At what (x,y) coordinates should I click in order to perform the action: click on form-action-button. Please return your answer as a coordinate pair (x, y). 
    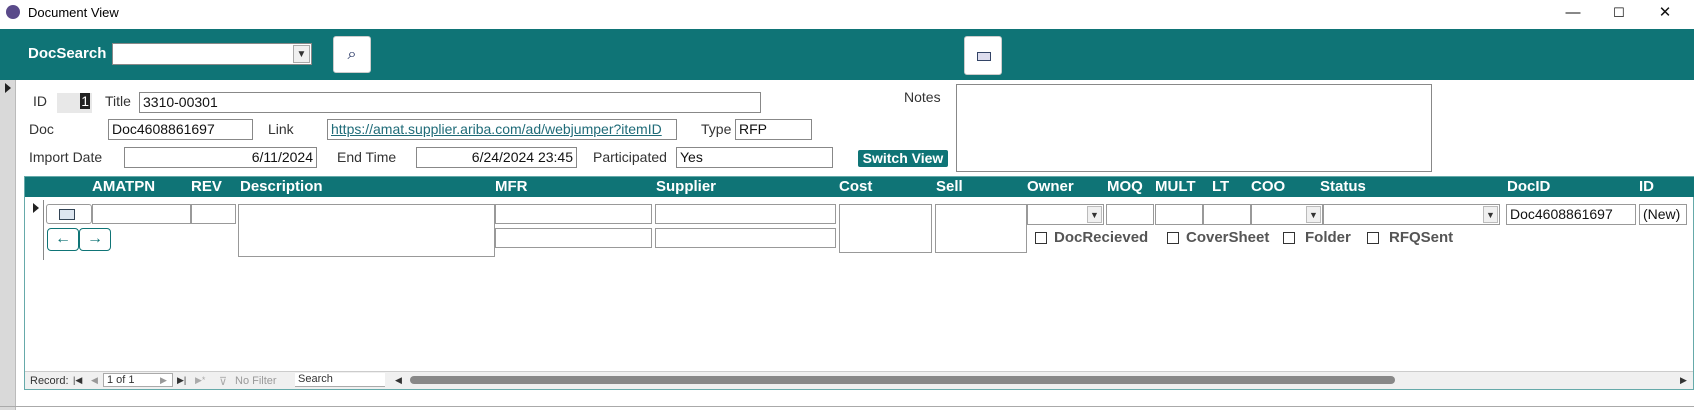
    Looking at the image, I should click on (983, 55).